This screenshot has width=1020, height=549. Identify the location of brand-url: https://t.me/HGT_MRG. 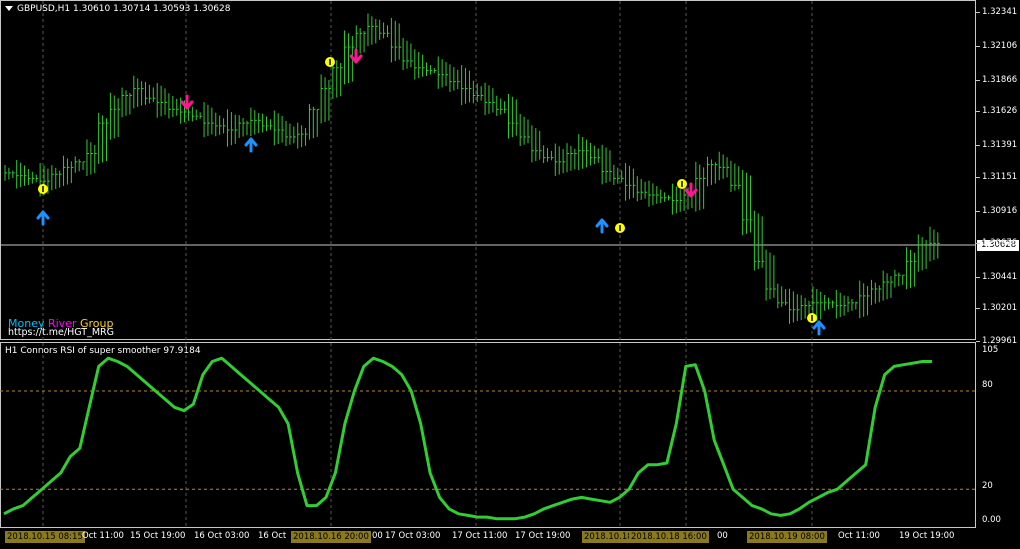
(61, 332).